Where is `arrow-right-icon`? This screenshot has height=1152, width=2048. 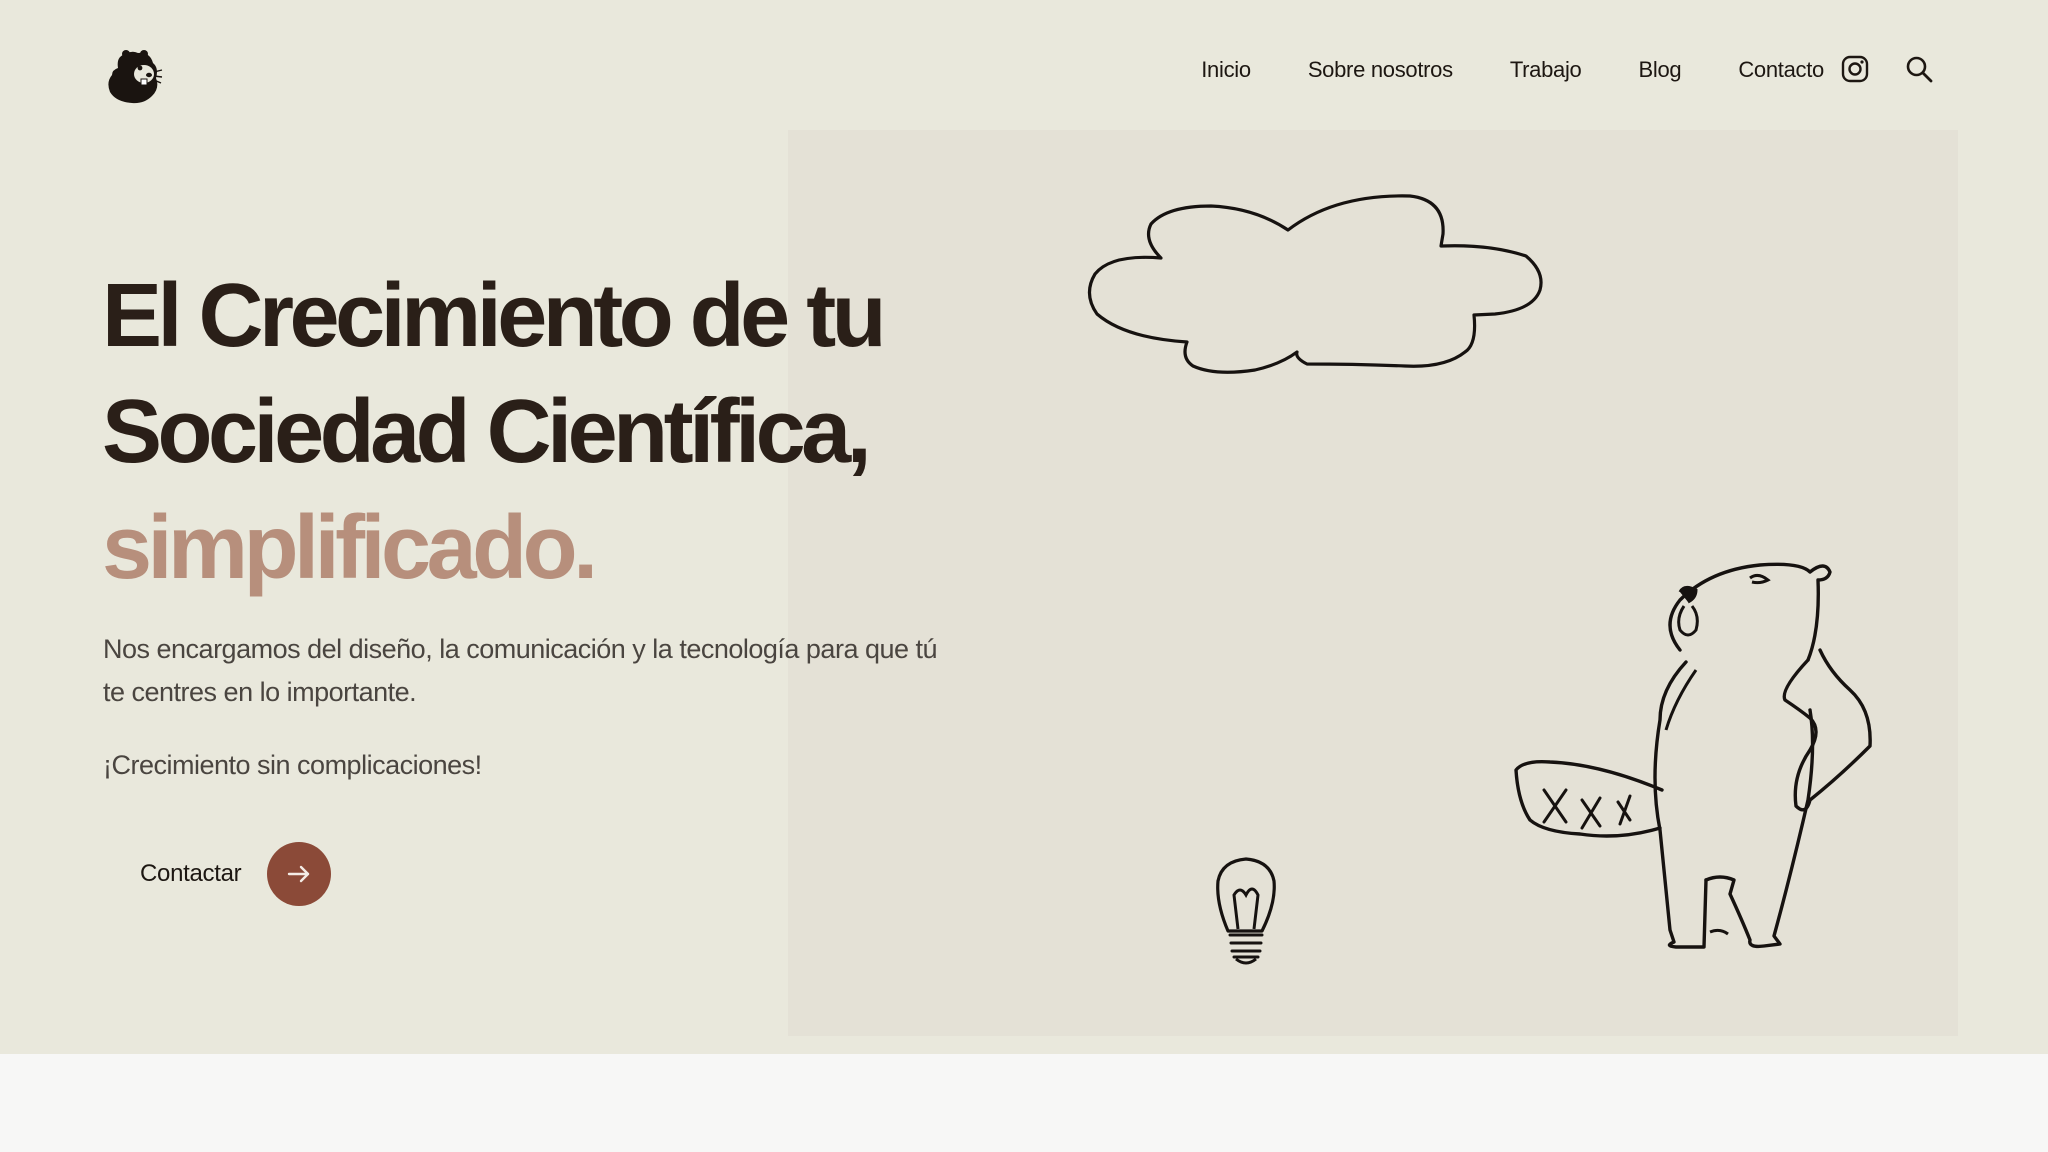
arrow-right-icon is located at coordinates (299, 874).